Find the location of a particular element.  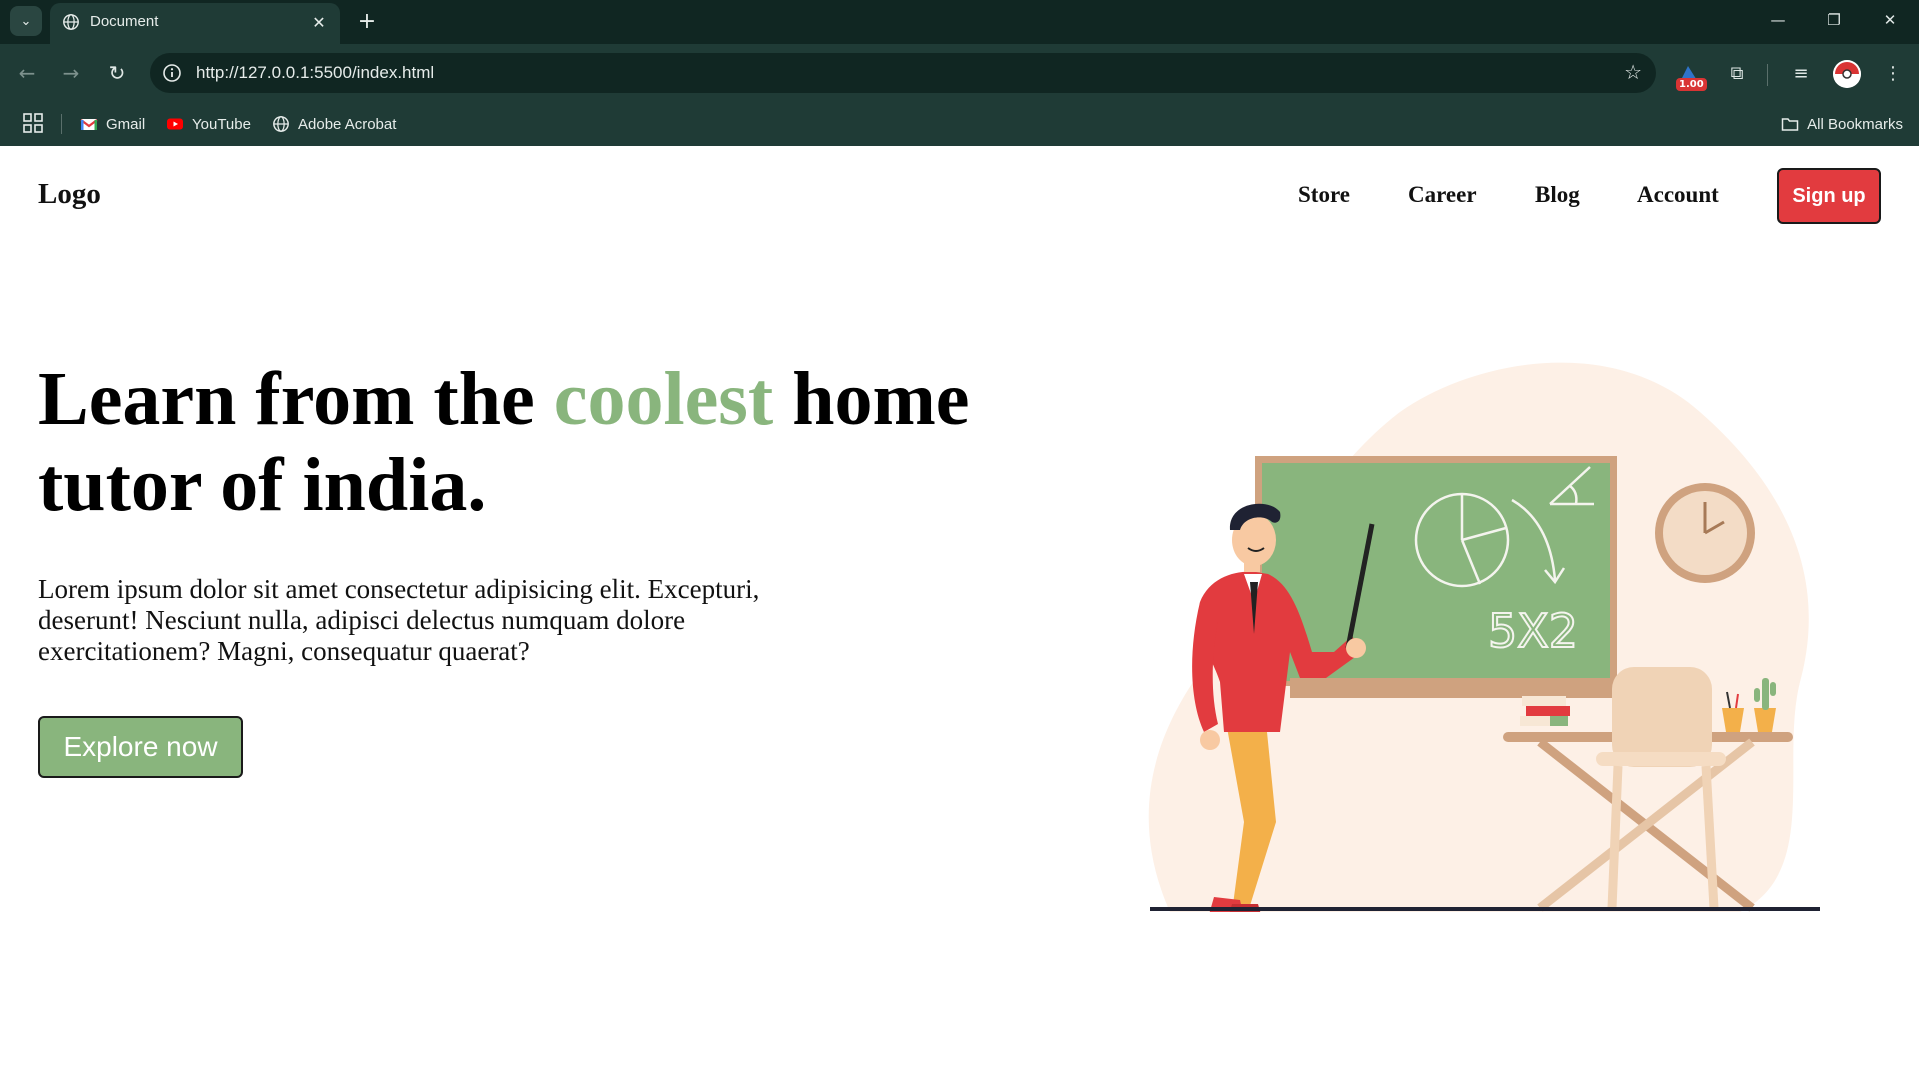

chalkboard-ledge is located at coordinates (1460, 688).